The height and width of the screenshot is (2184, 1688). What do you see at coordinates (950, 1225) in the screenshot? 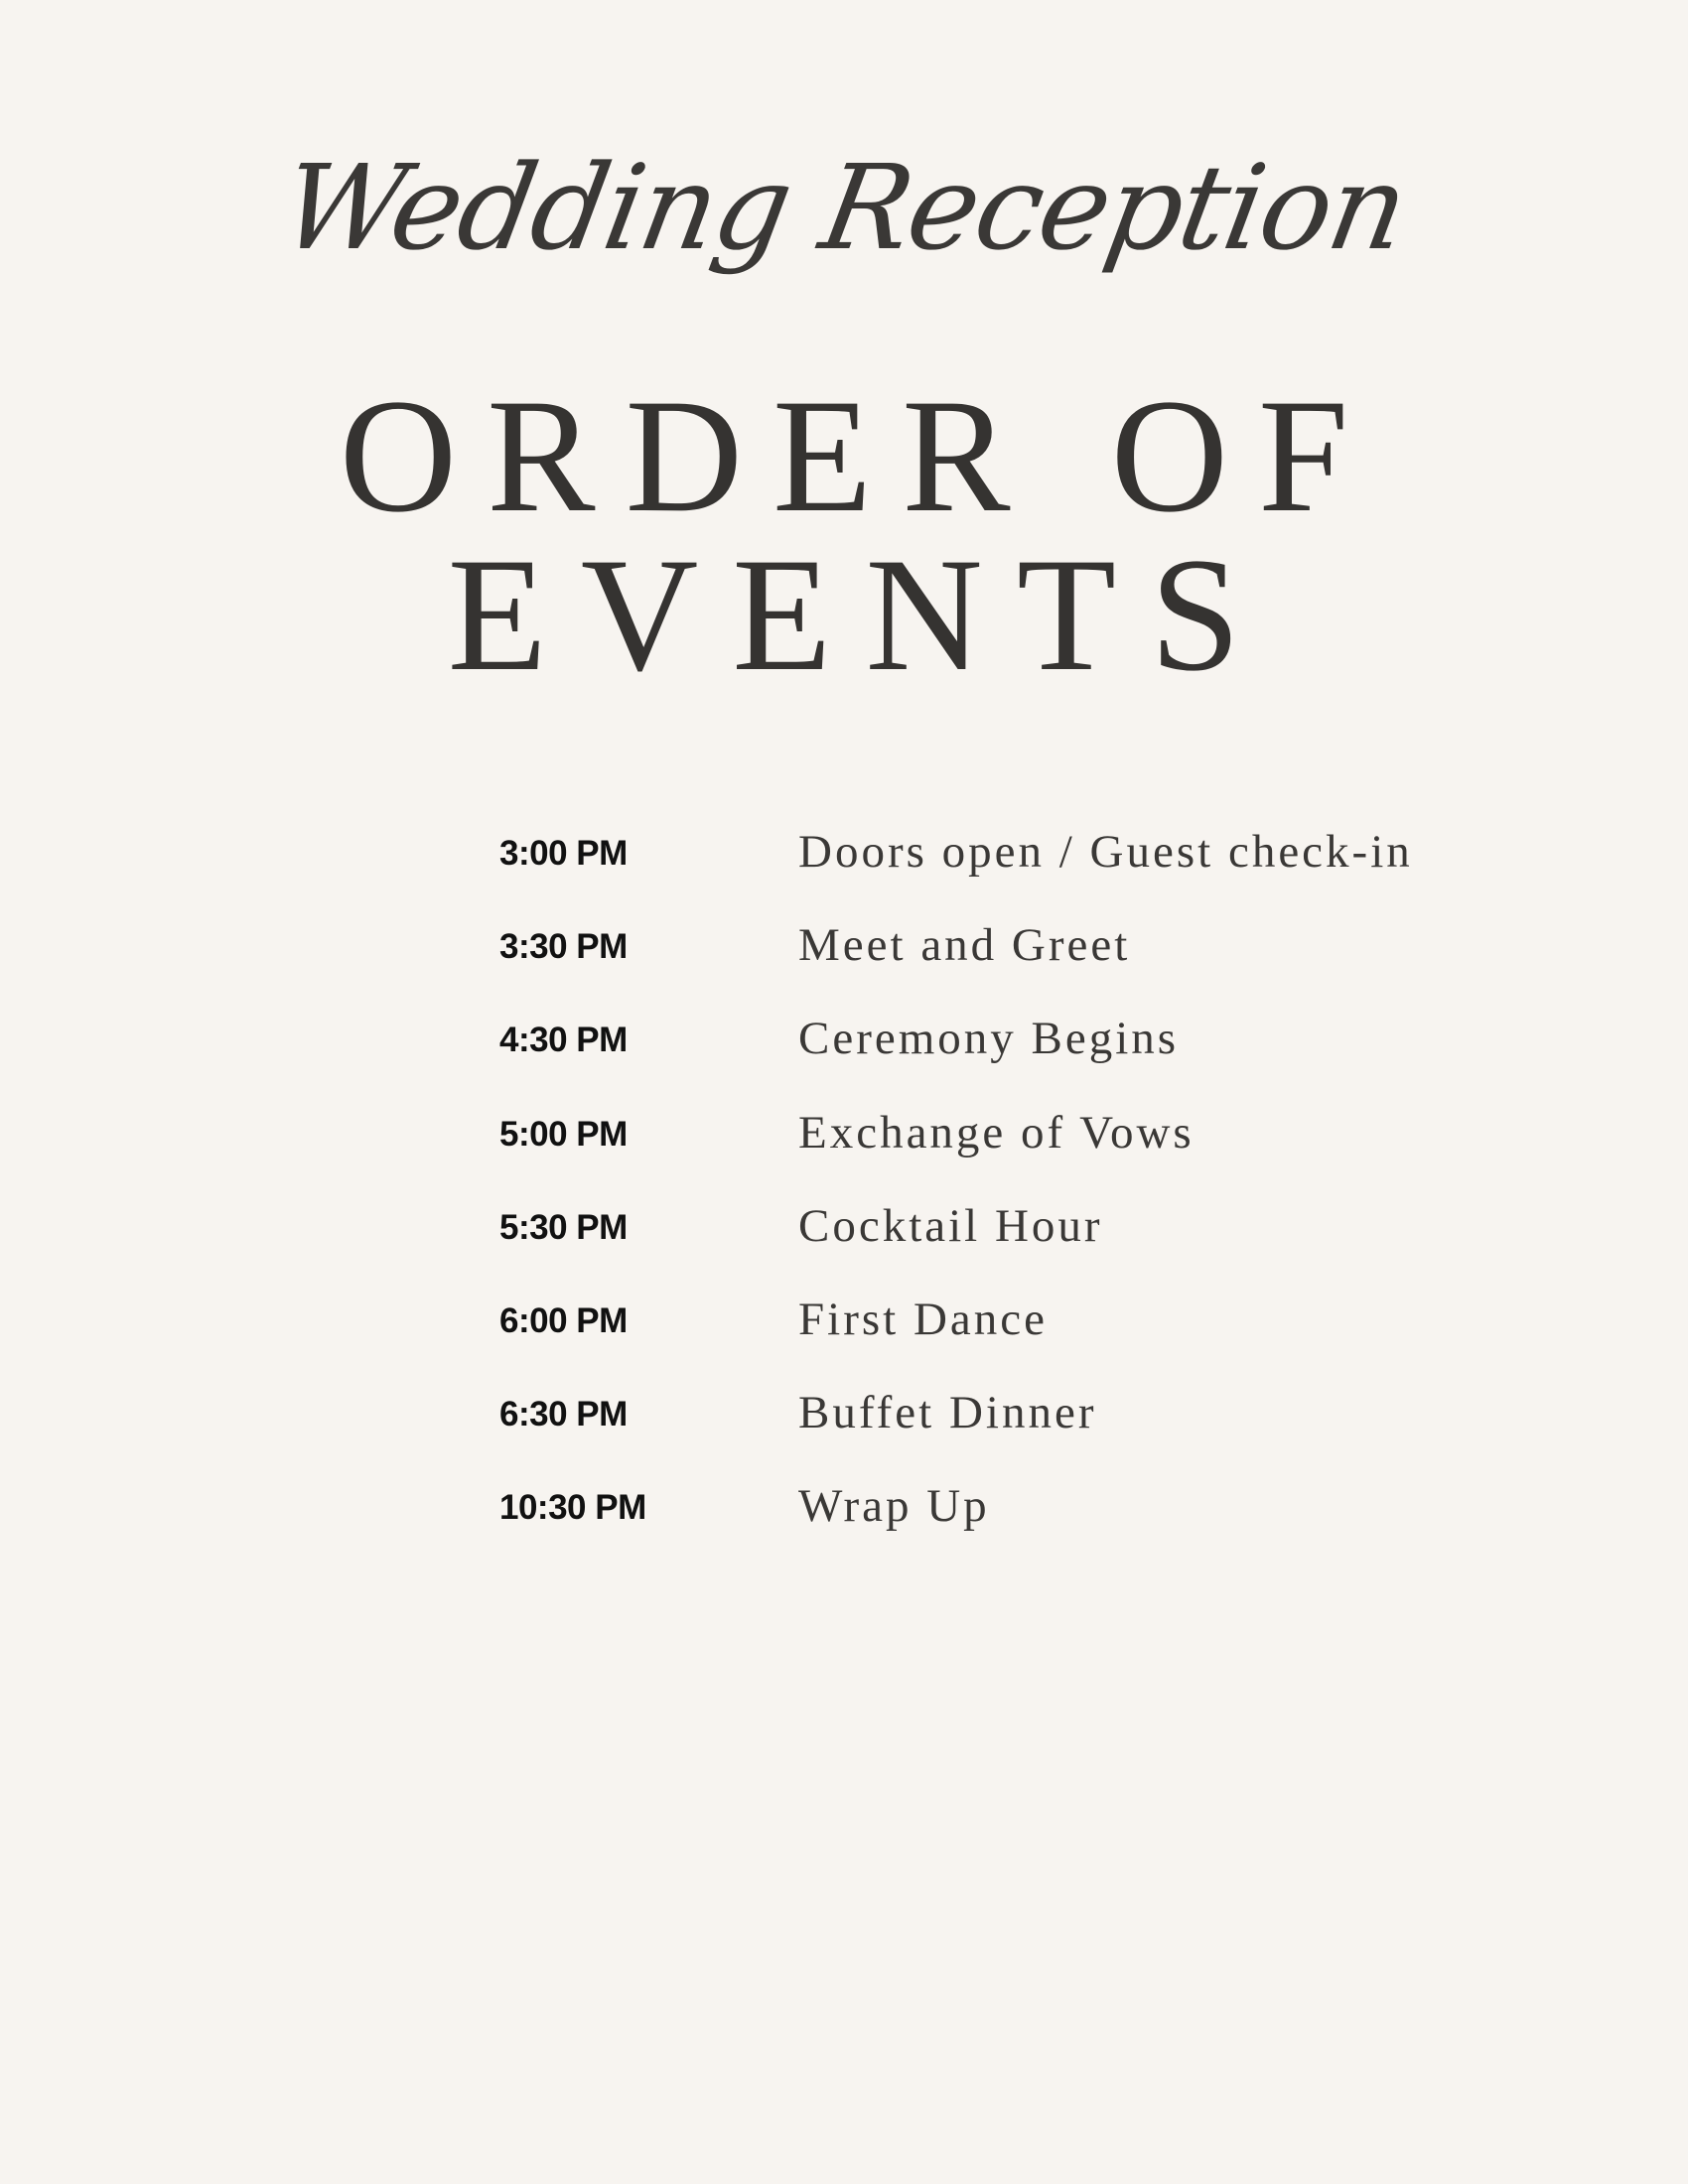
I see `event-name: Cocktail Hour` at bounding box center [950, 1225].